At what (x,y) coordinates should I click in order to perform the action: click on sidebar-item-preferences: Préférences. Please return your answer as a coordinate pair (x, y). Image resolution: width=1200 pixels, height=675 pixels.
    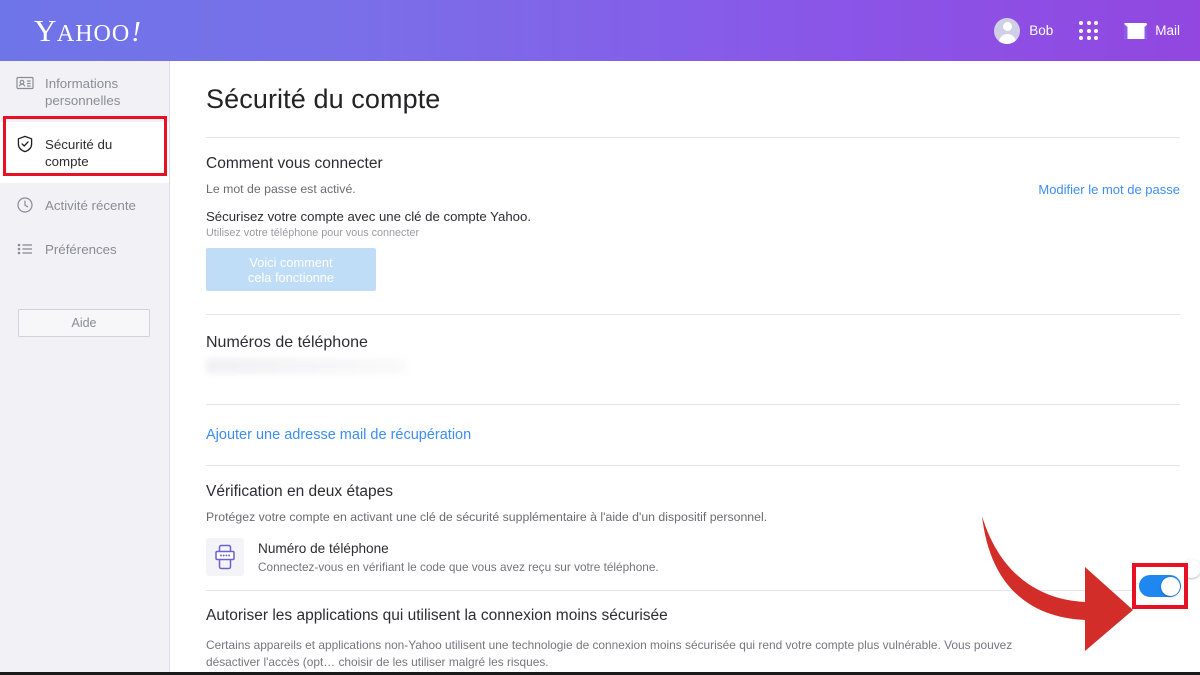
    Looking at the image, I should click on (84, 249).